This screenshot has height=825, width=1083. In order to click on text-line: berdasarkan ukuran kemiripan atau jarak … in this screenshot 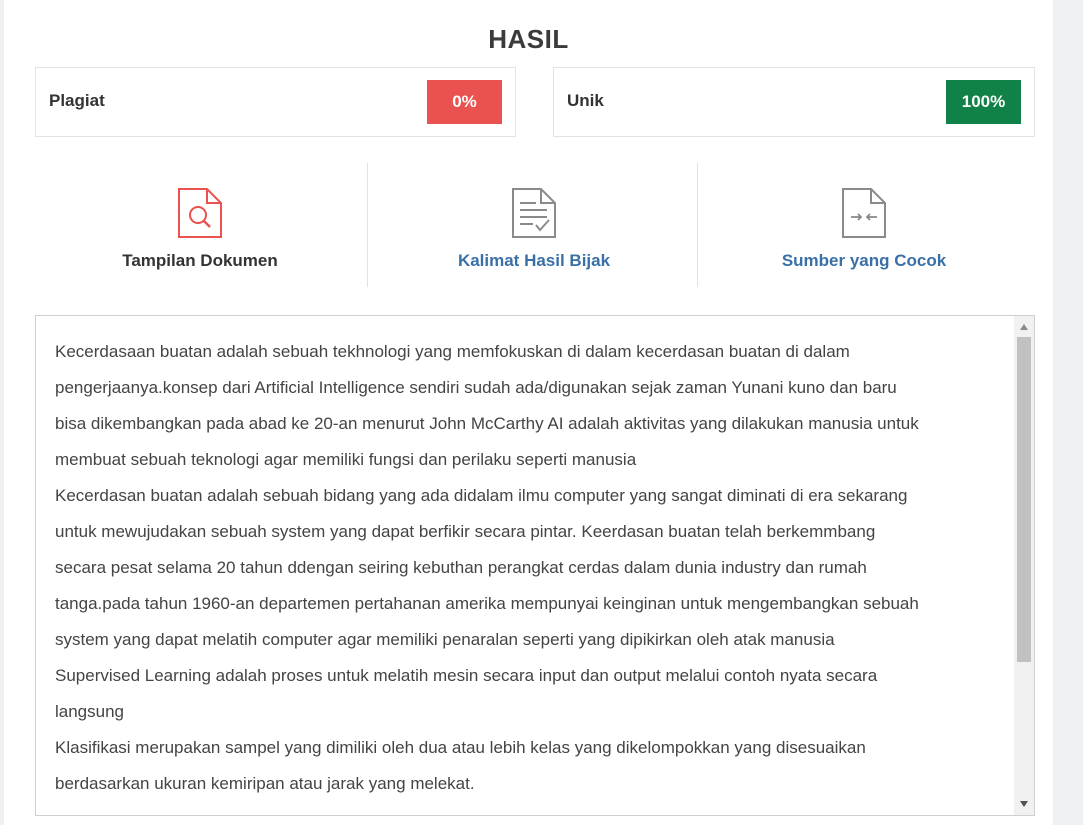, I will do `click(265, 783)`.